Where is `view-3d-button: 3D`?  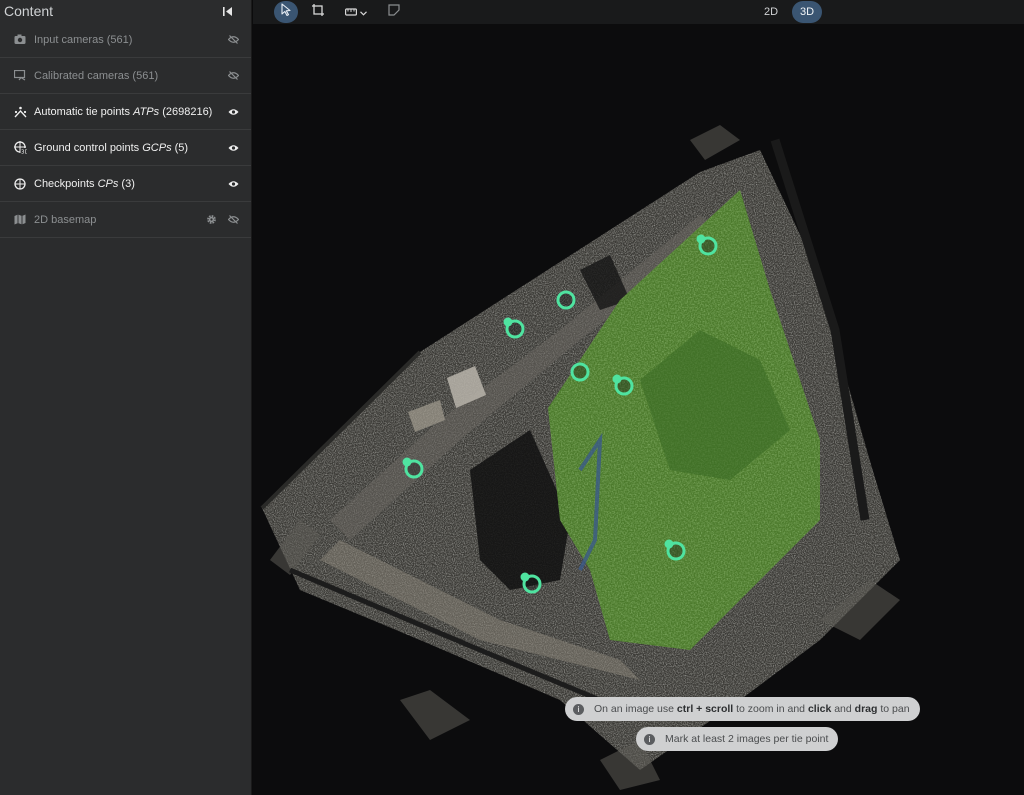
view-3d-button: 3D is located at coordinates (807, 12).